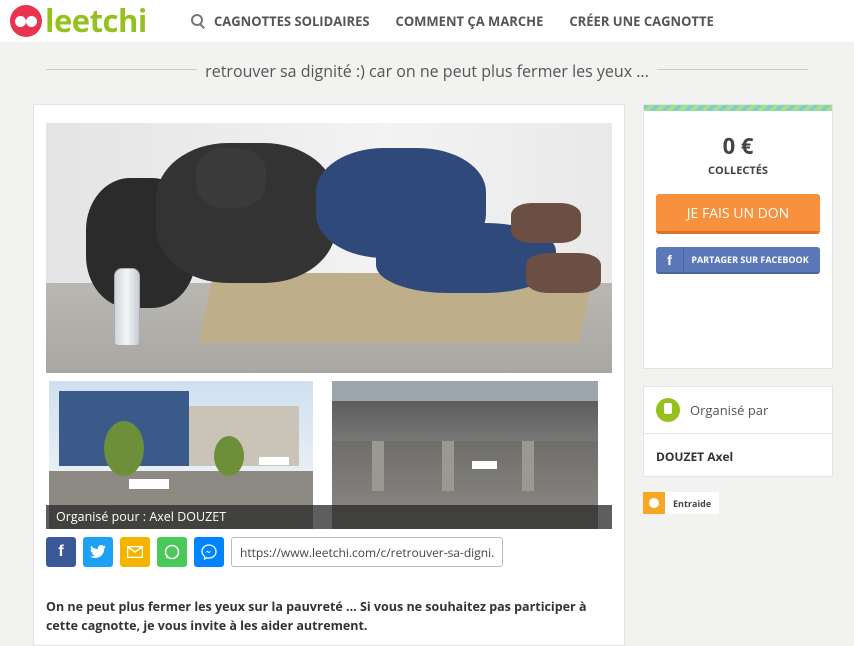  I want to click on organizer-name: DOUZET Axel, so click(738, 449).